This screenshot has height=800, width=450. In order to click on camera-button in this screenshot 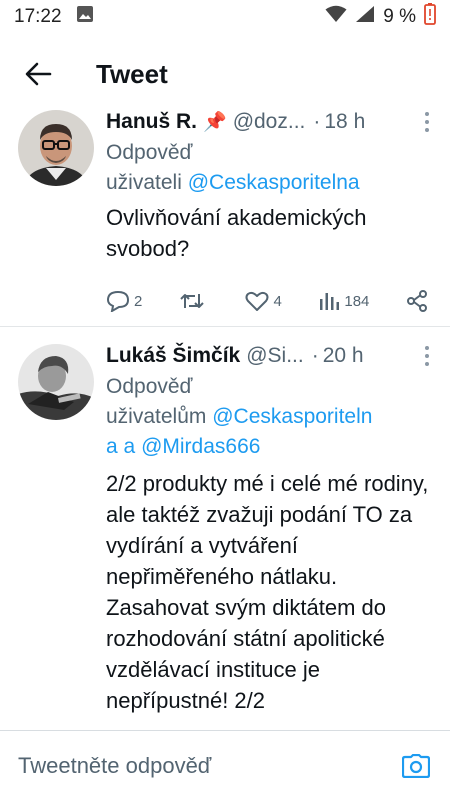, I will do `click(416, 766)`.